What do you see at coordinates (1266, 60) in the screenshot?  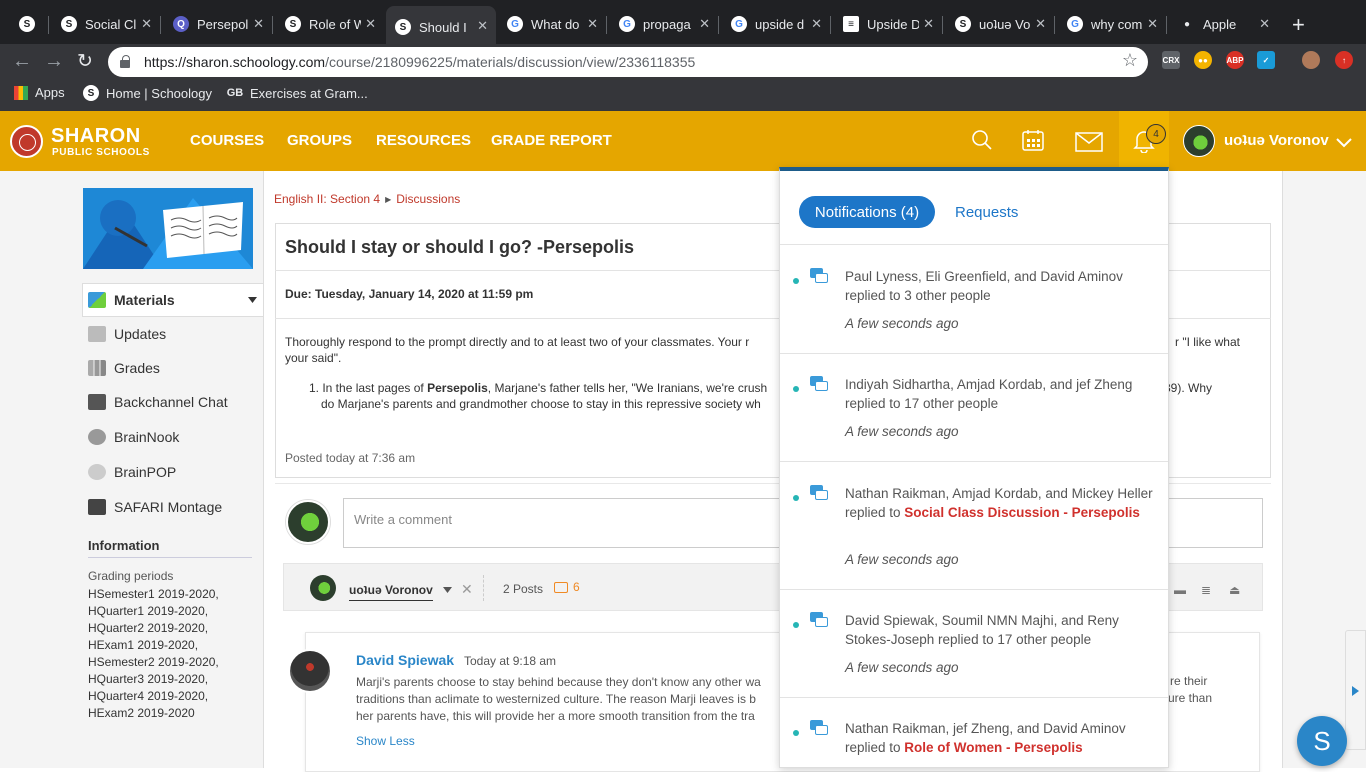 I see `check-extension-icon: ✓` at bounding box center [1266, 60].